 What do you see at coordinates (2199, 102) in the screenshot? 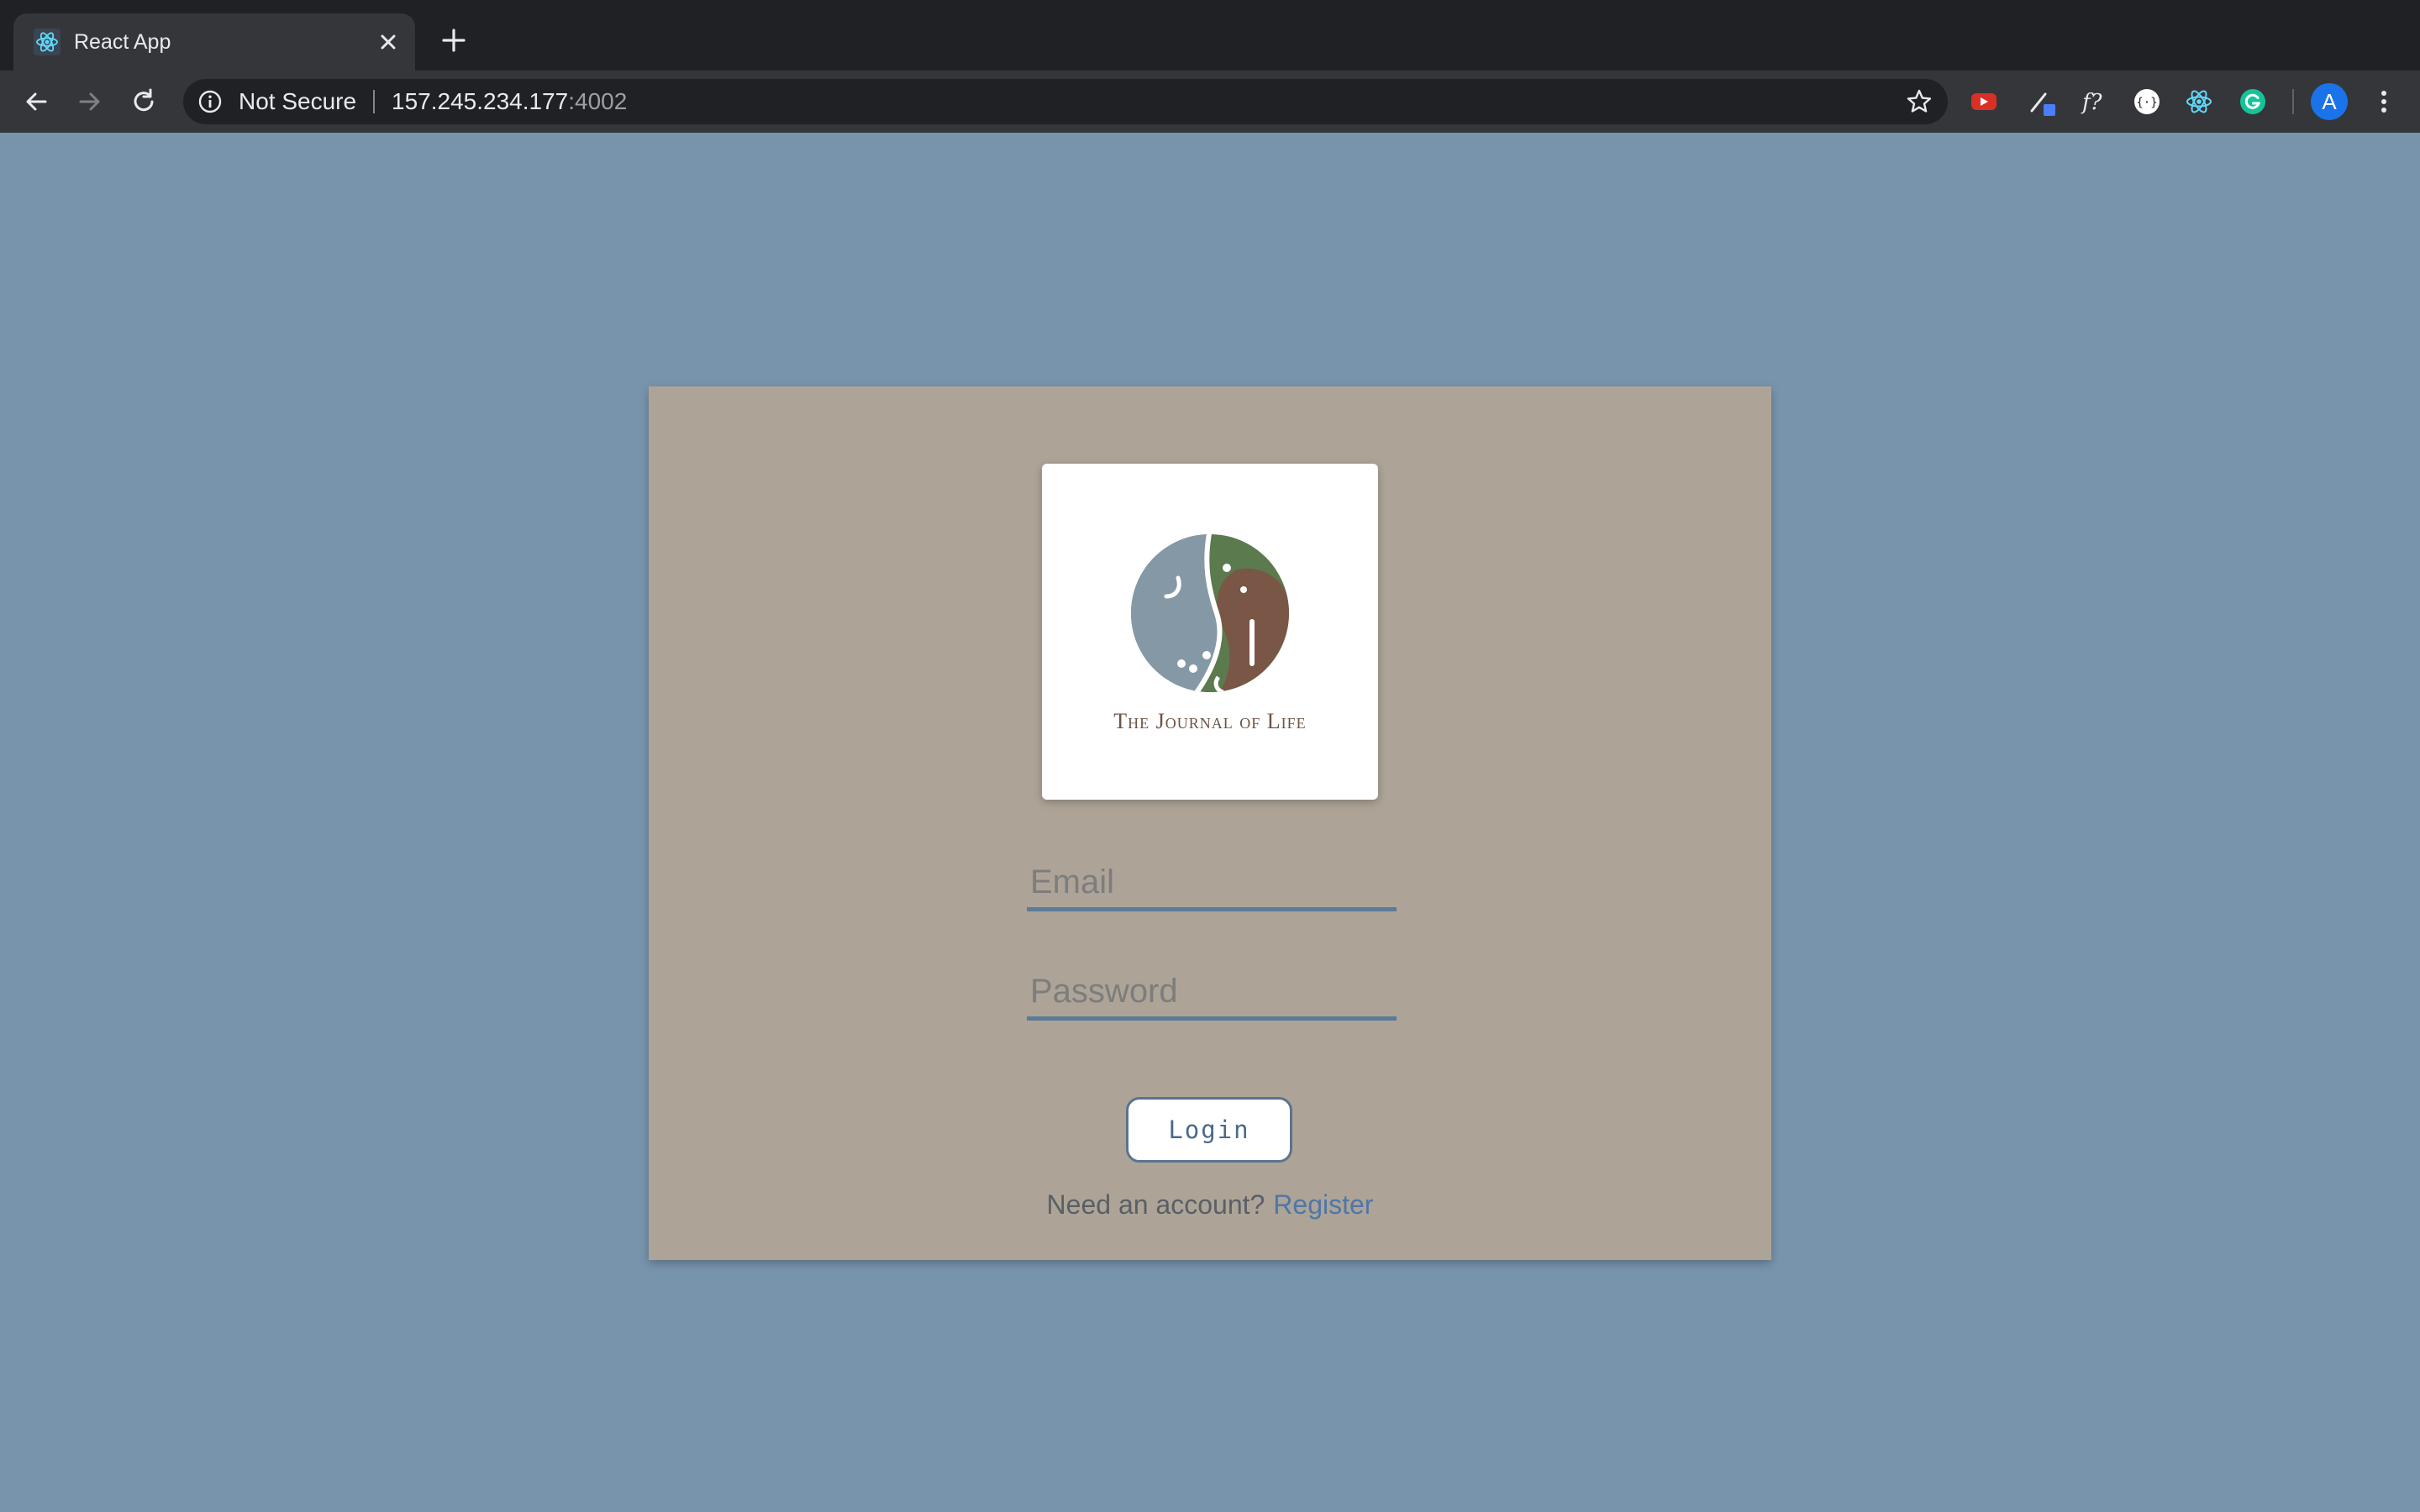
I see `react-devtools-icon` at bounding box center [2199, 102].